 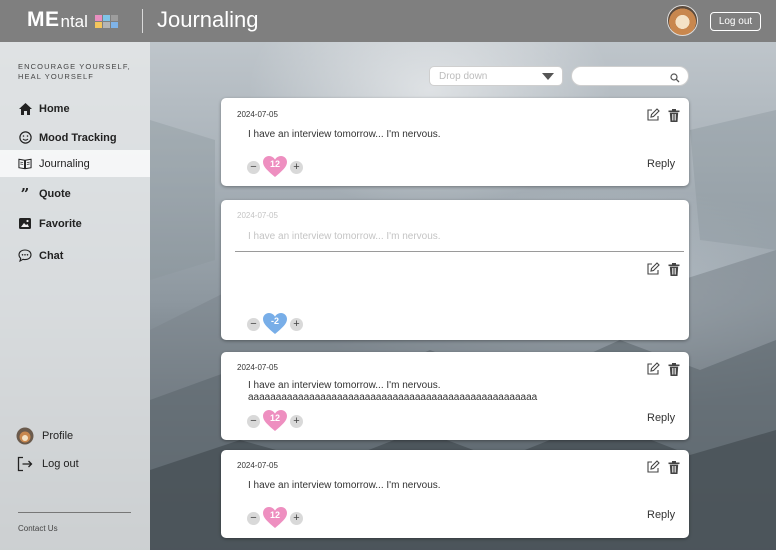 I want to click on home-icon, so click(x=25, y=109).